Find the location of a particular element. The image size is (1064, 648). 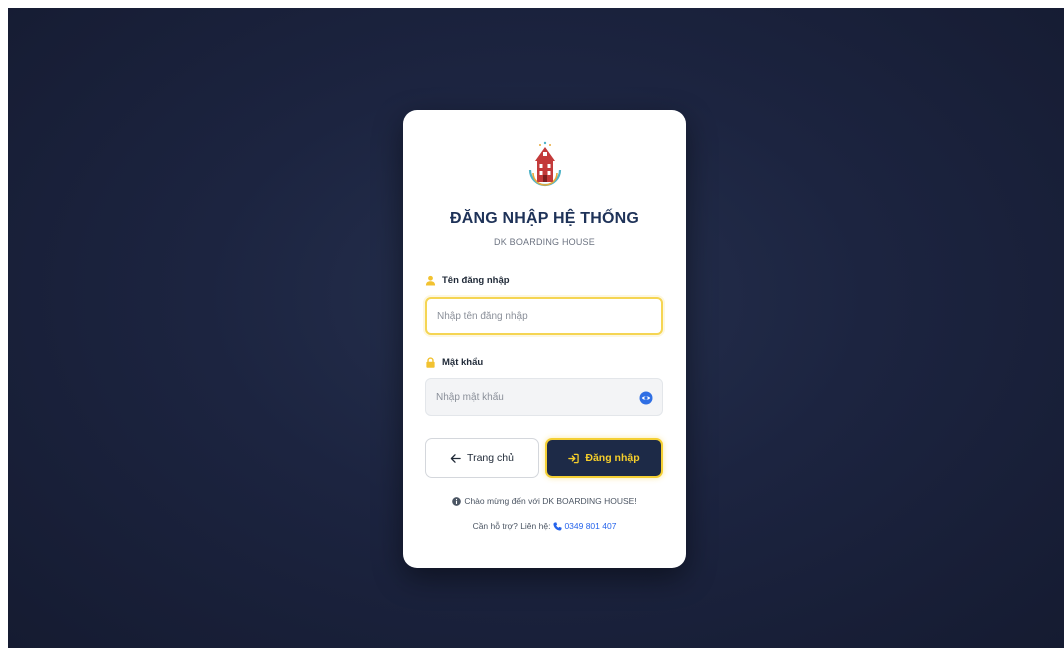

support-phone-link: 0349 801 407 is located at coordinates (590, 526).